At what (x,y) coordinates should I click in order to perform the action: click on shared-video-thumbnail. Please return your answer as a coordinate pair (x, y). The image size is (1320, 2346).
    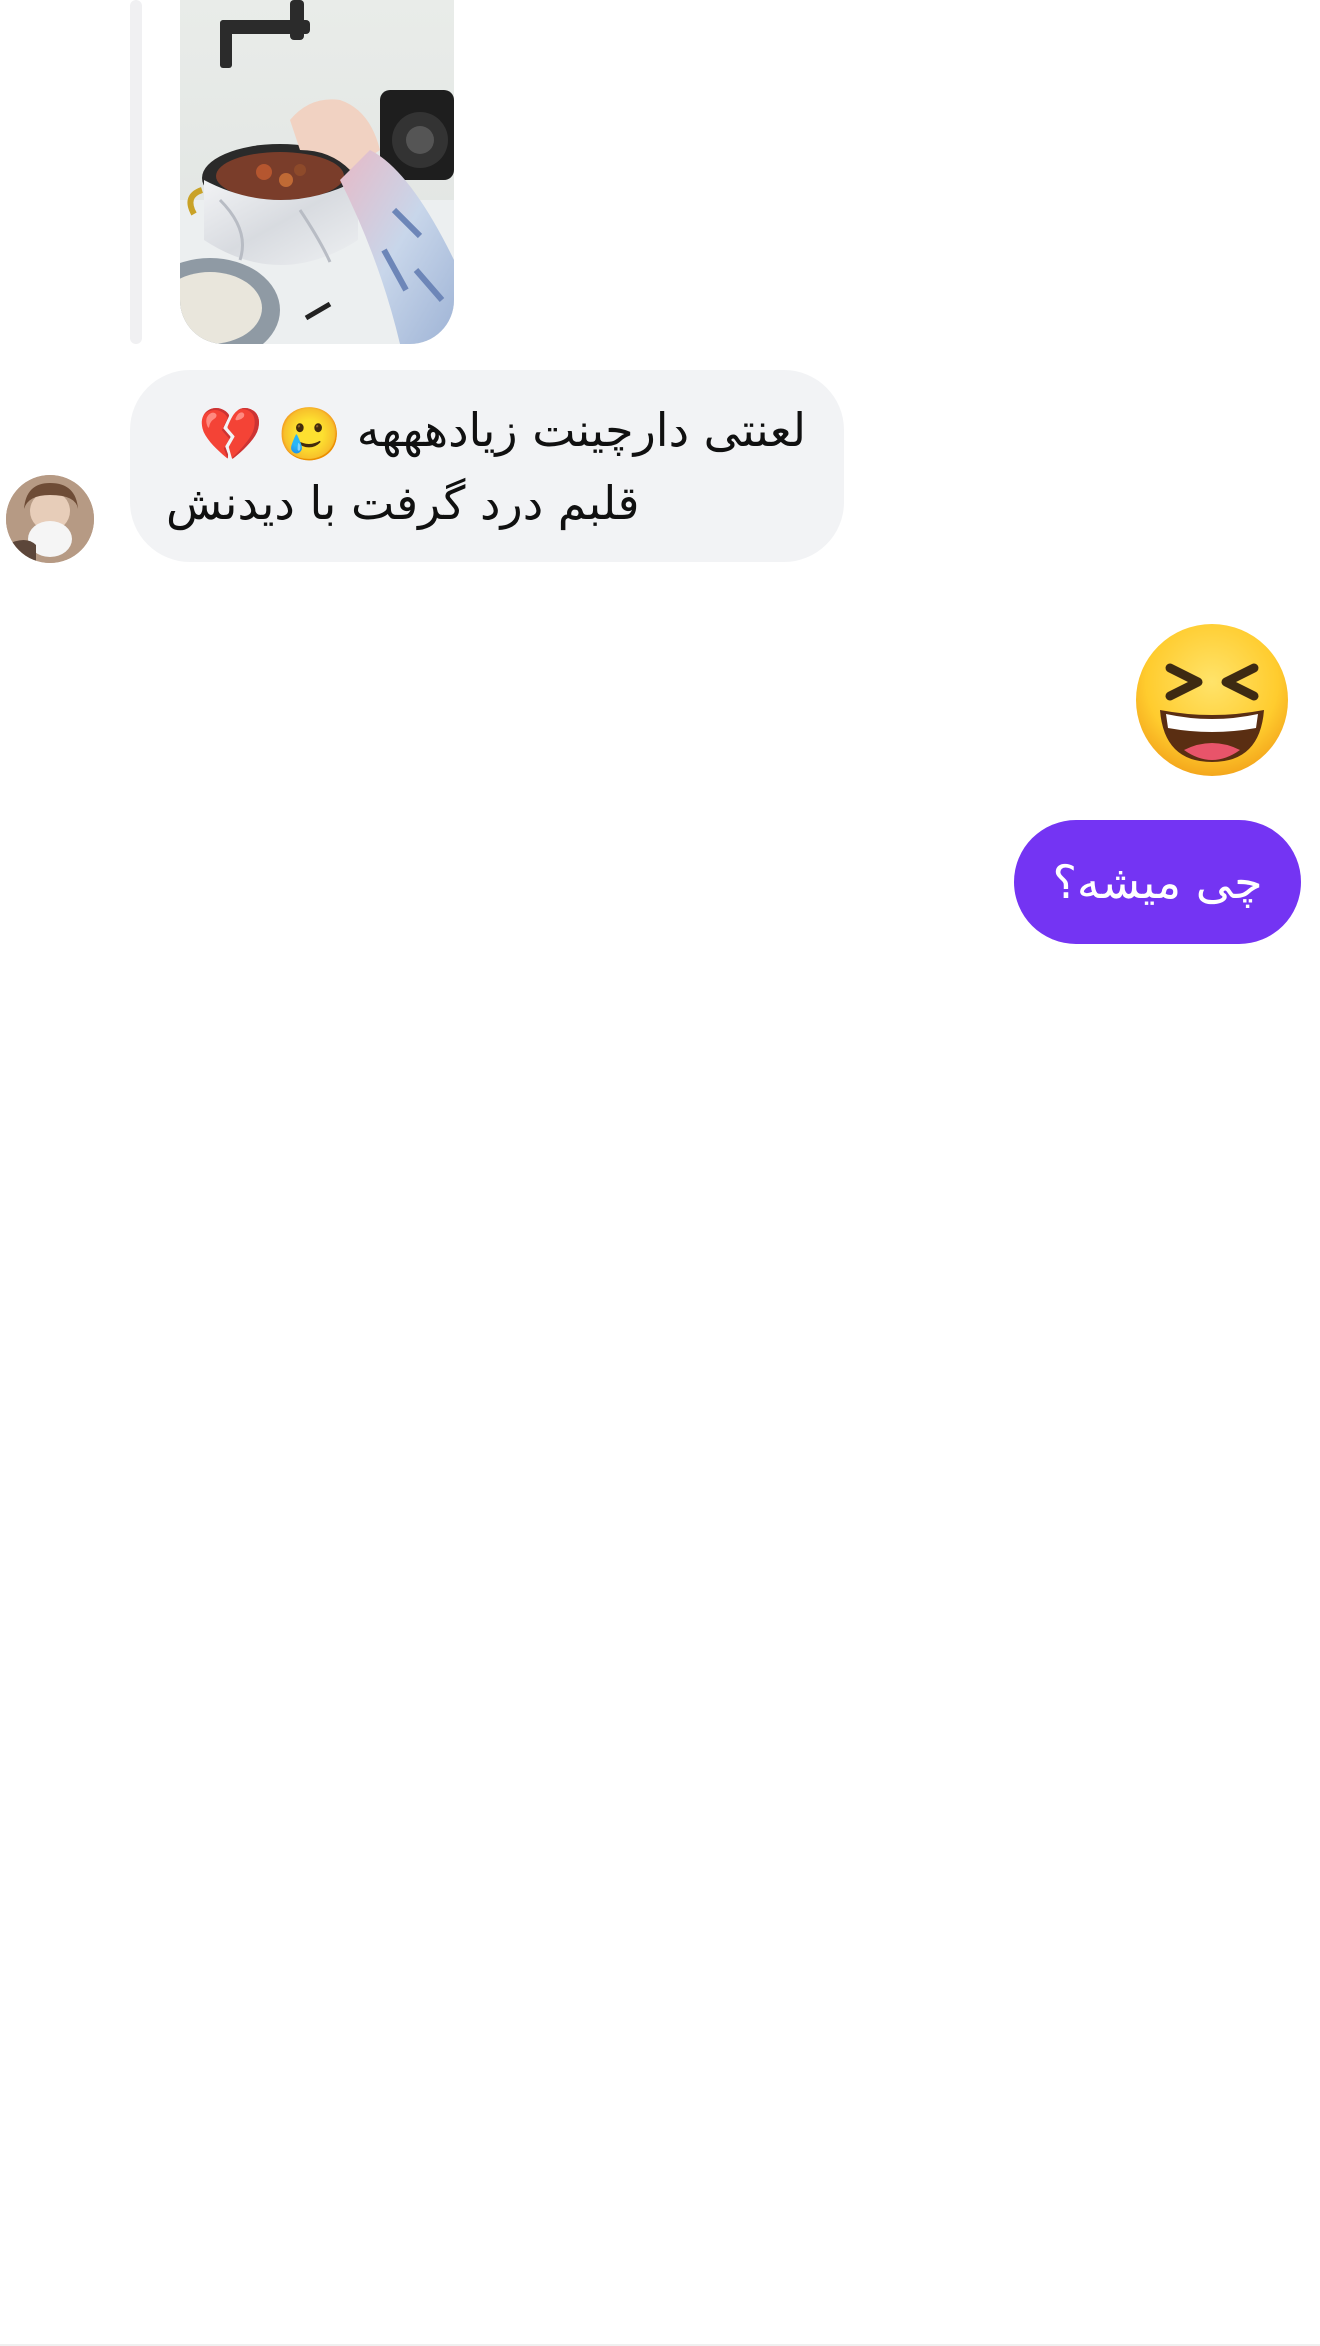
    Looking at the image, I should click on (317, 172).